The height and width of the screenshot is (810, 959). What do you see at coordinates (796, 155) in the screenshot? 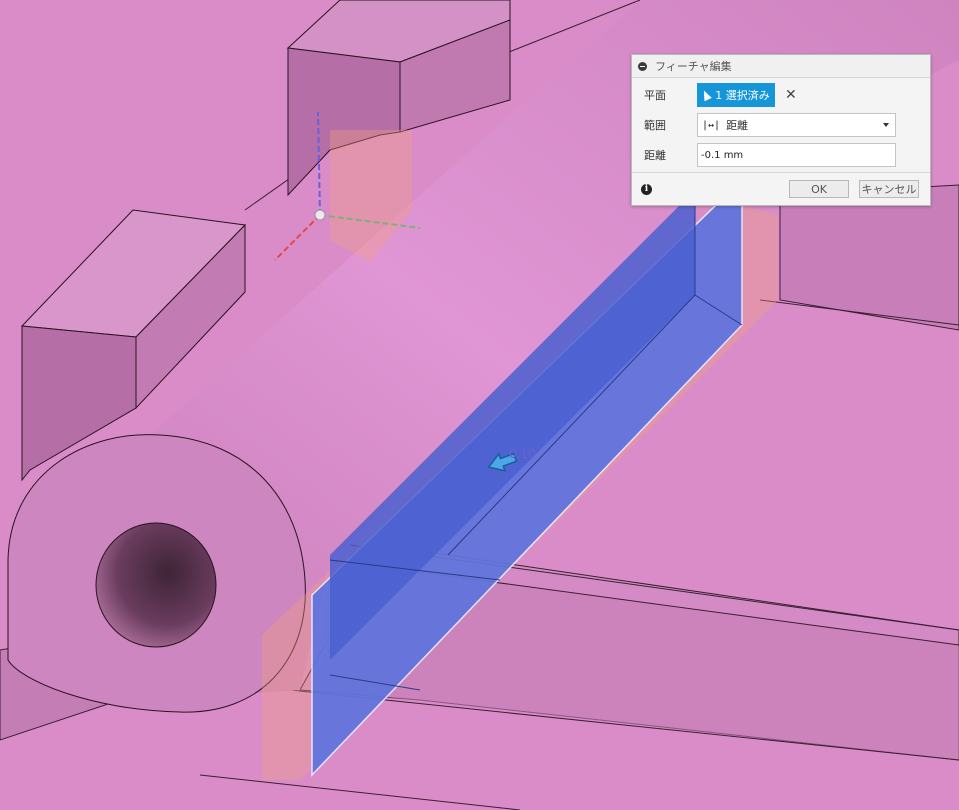
I see `distance-input` at bounding box center [796, 155].